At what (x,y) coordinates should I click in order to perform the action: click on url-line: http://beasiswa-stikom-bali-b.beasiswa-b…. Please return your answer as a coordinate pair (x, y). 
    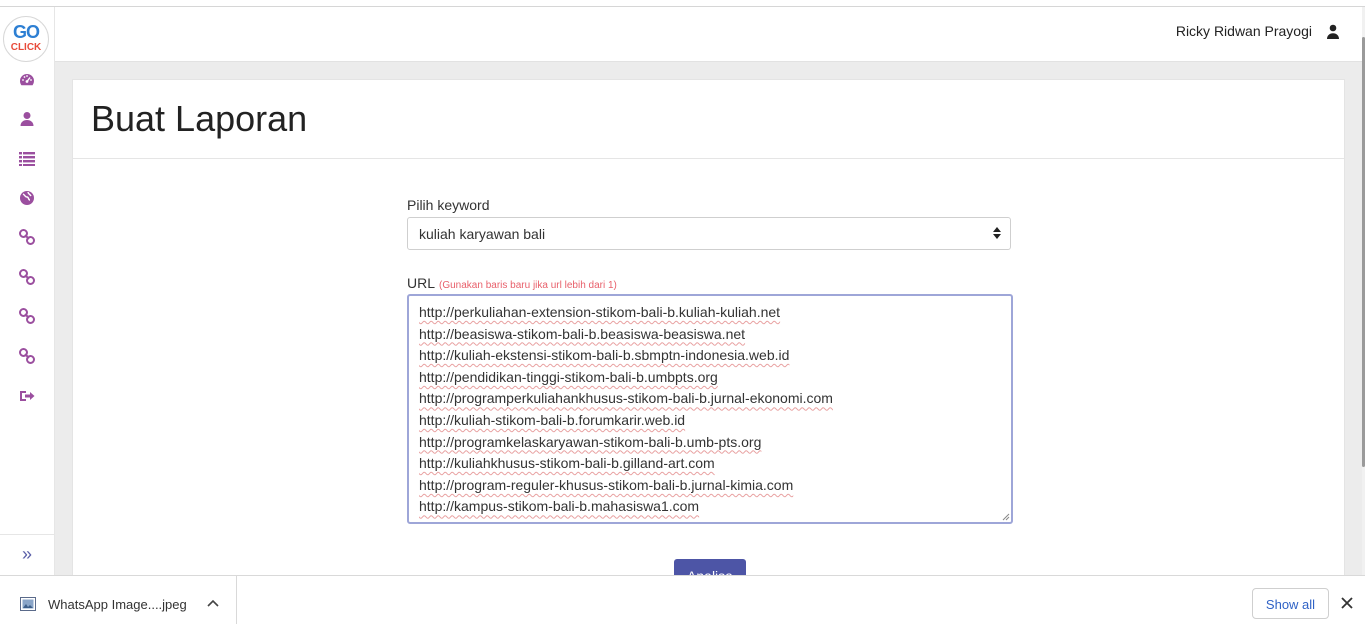
    Looking at the image, I should click on (582, 333).